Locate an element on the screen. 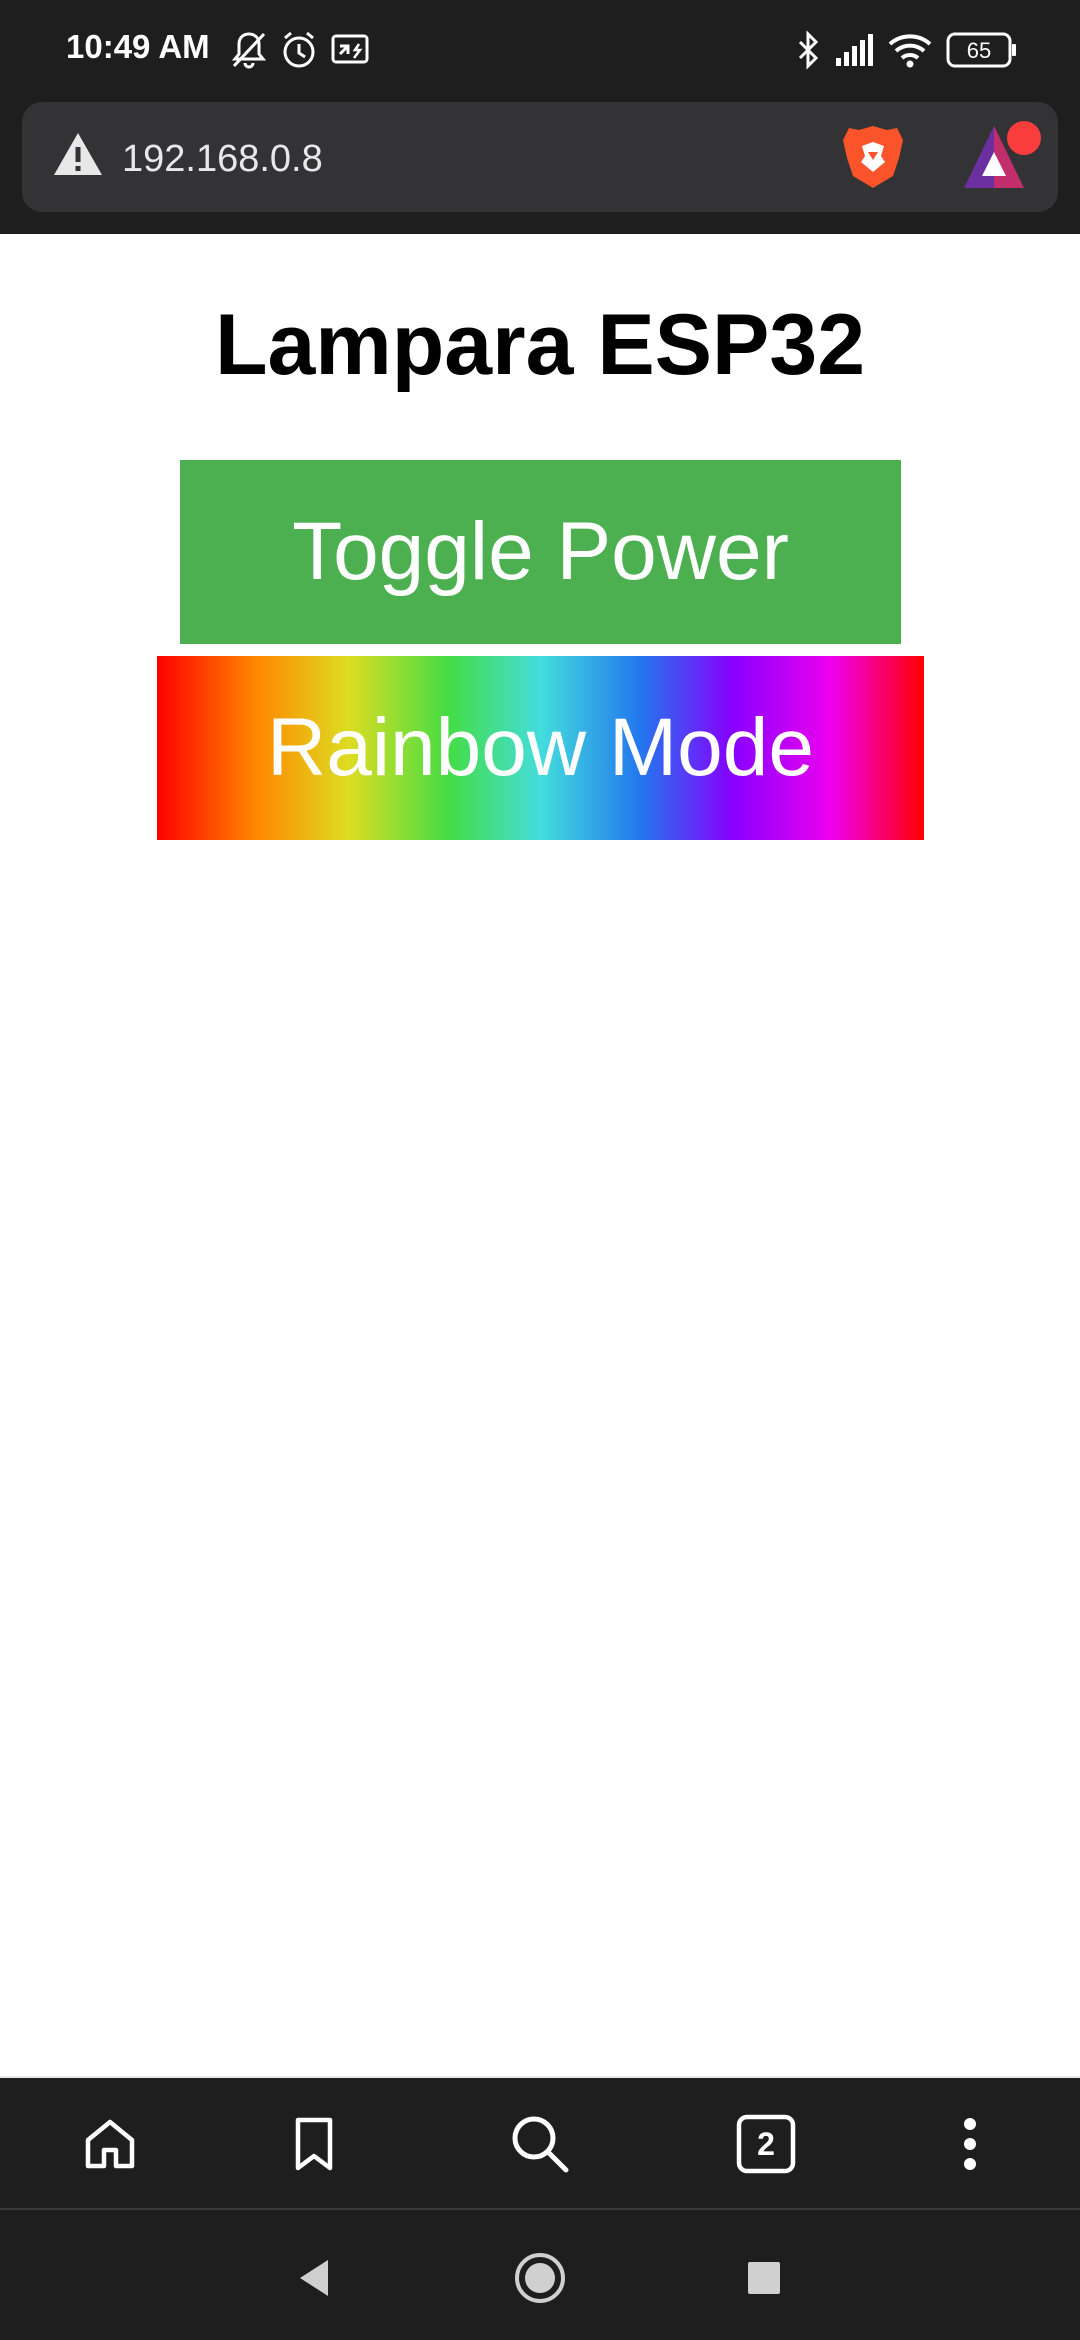 This screenshot has width=1080, height=2340. back-icon is located at coordinates (314, 2278).